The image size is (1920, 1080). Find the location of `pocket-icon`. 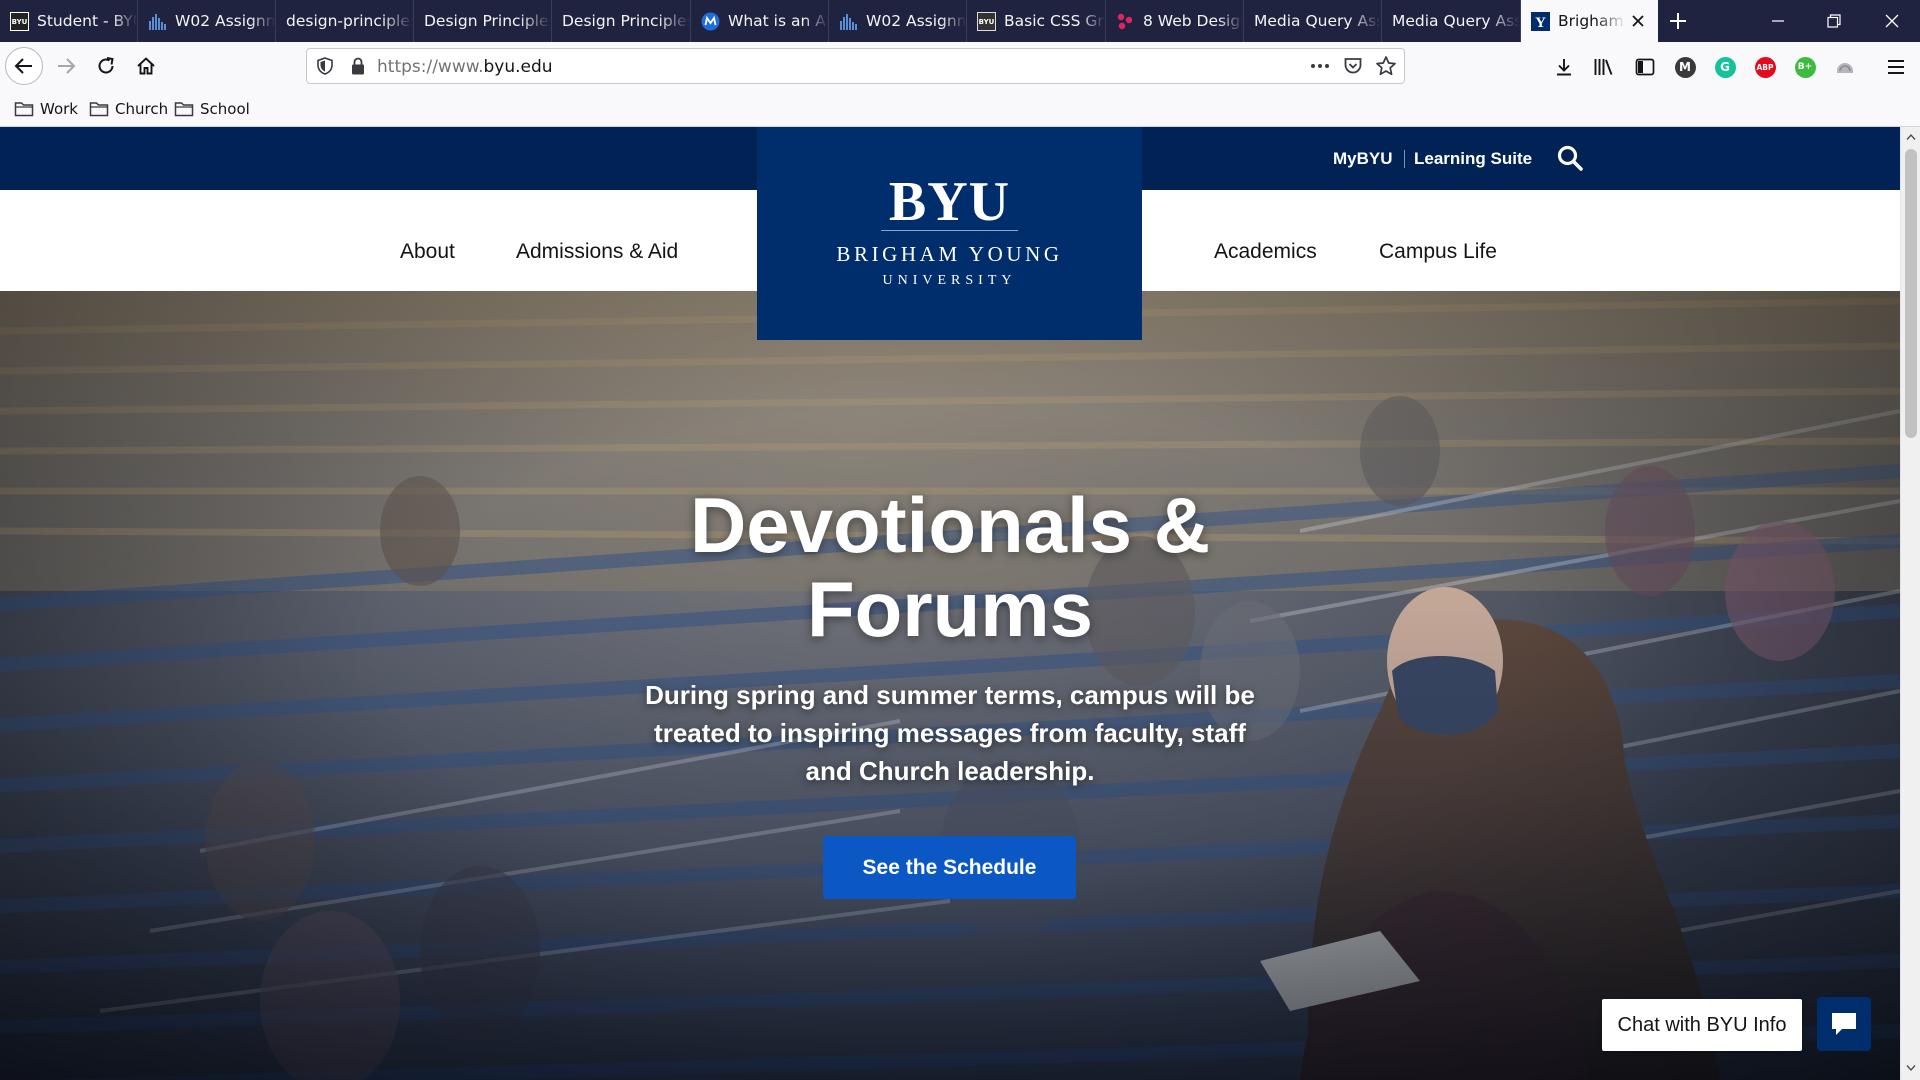

pocket-icon is located at coordinates (1353, 68).